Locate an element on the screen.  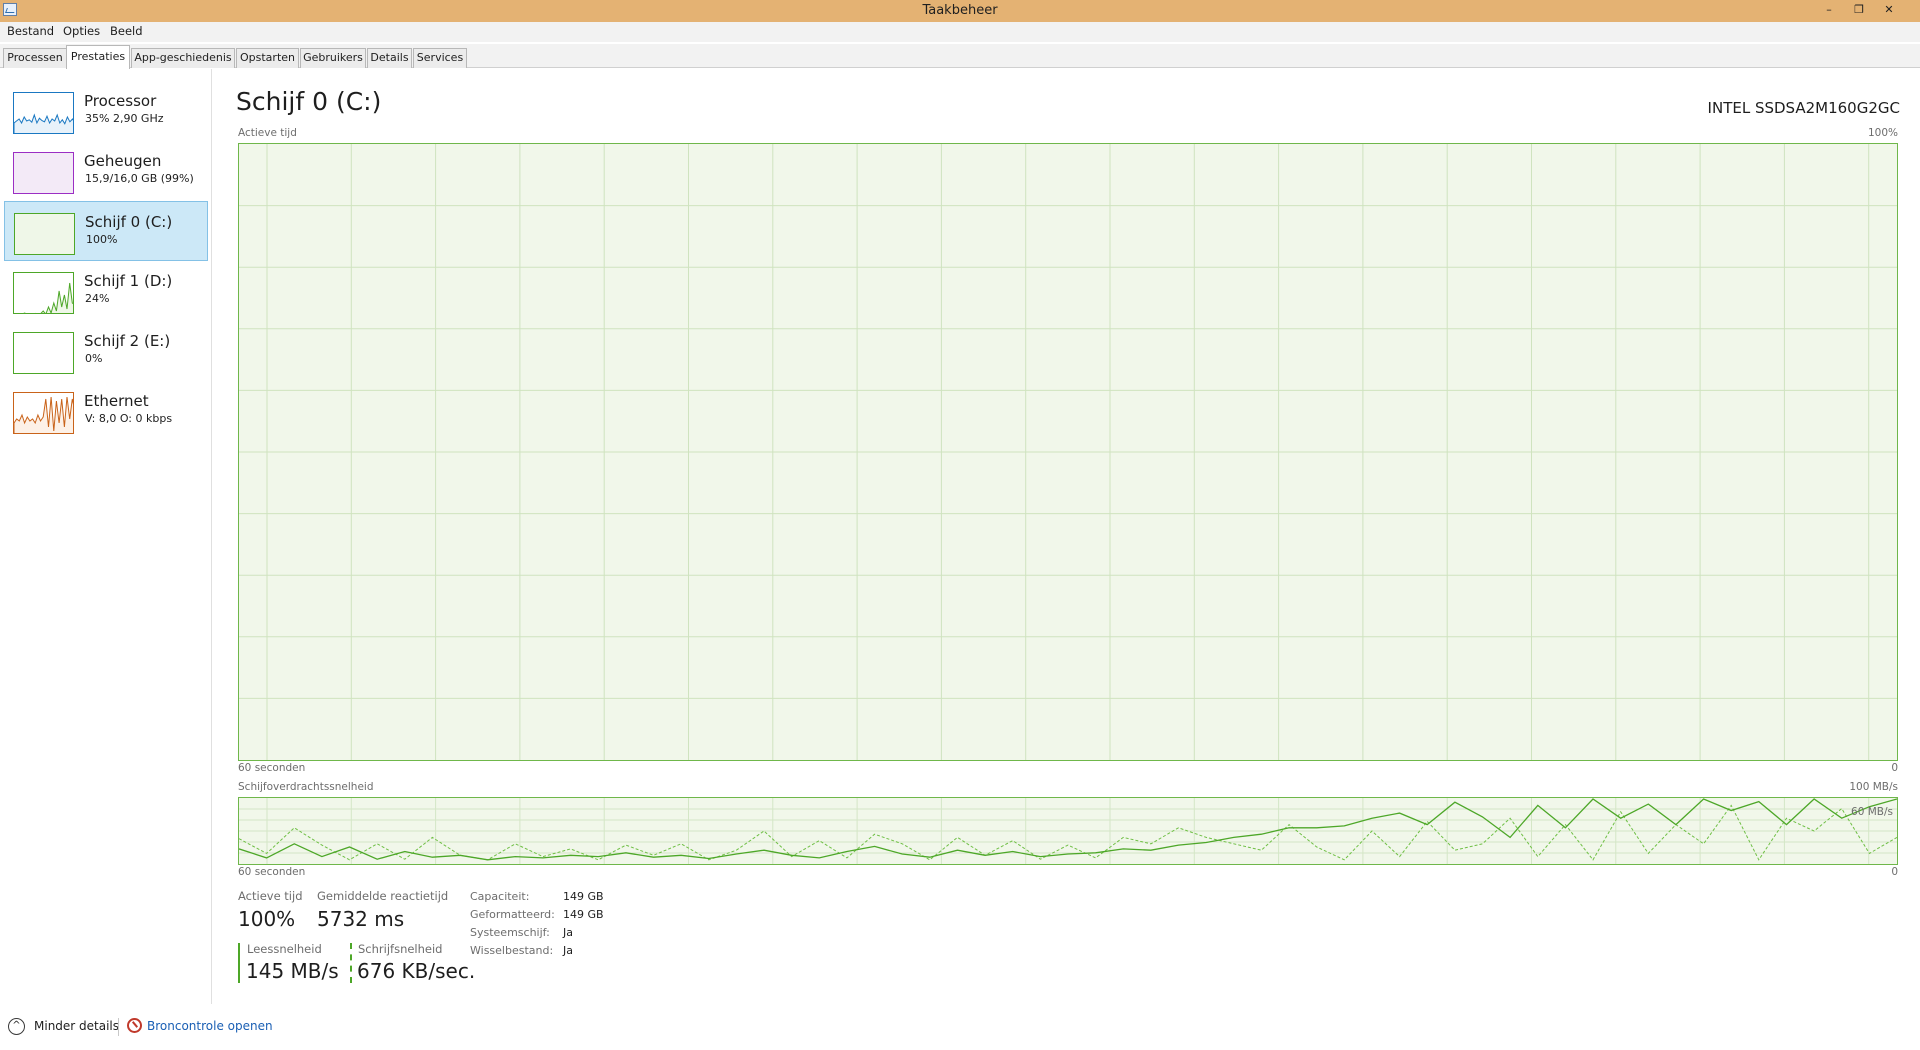
sidebar-item-disk-2: Schijf 2 (E:) 0% is located at coordinates (106, 351).